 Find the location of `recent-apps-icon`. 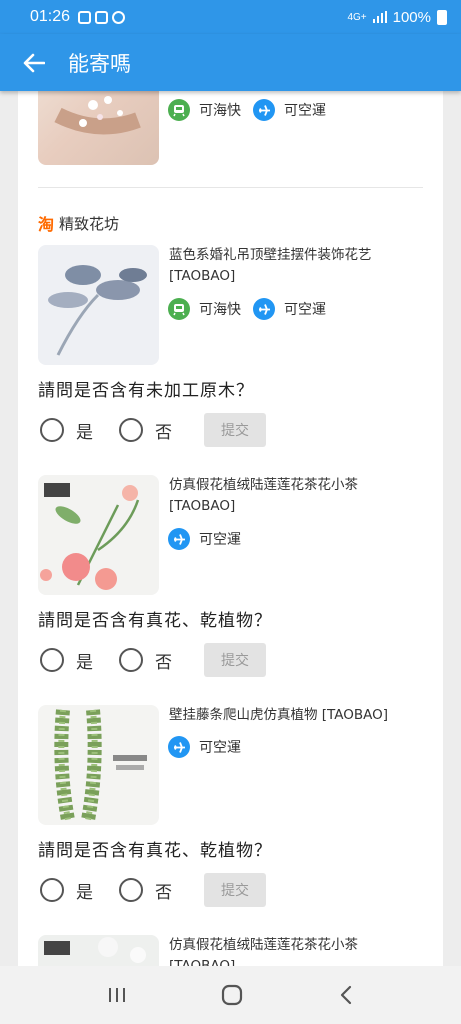

recent-apps-icon is located at coordinates (117, 995).